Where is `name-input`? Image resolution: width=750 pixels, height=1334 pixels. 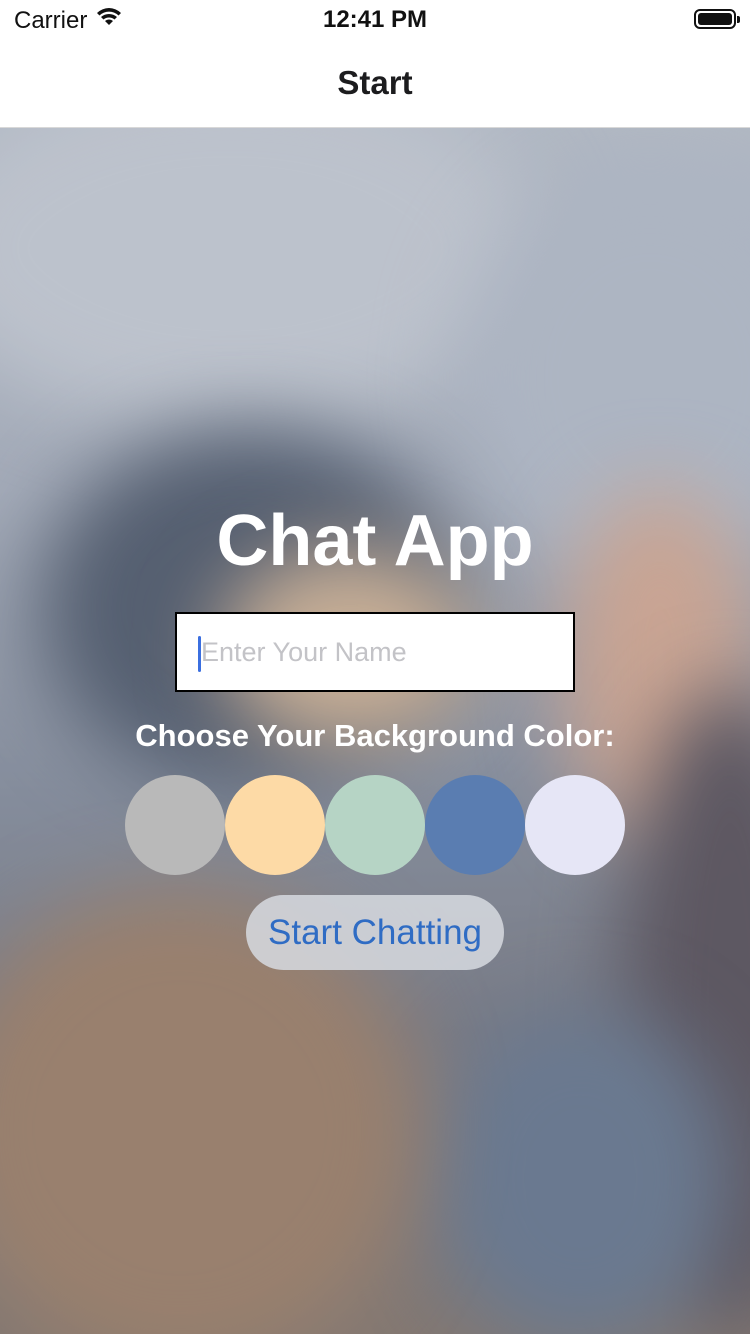 name-input is located at coordinates (375, 652).